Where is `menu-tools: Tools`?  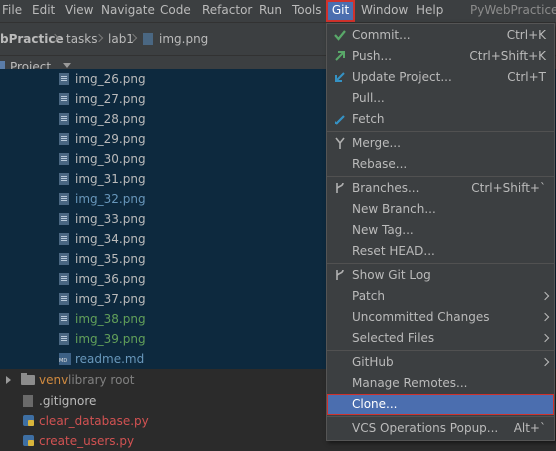
menu-tools: Tools is located at coordinates (307, 11).